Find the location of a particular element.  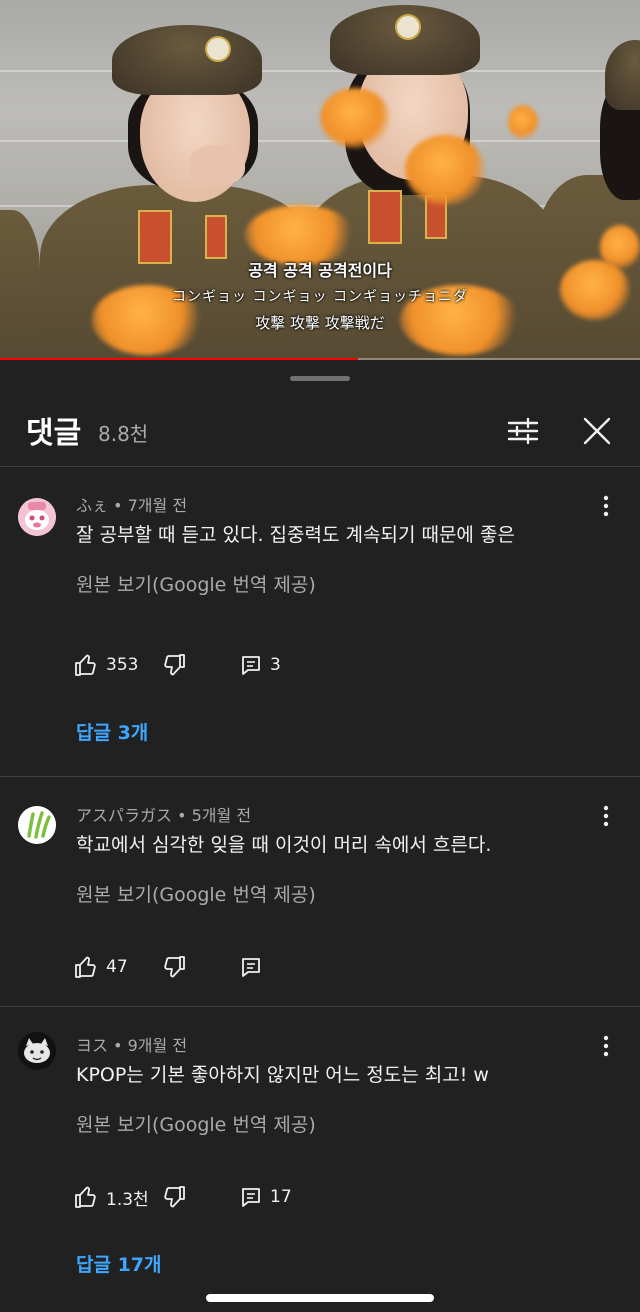

video-progress-fill is located at coordinates (179, 359).